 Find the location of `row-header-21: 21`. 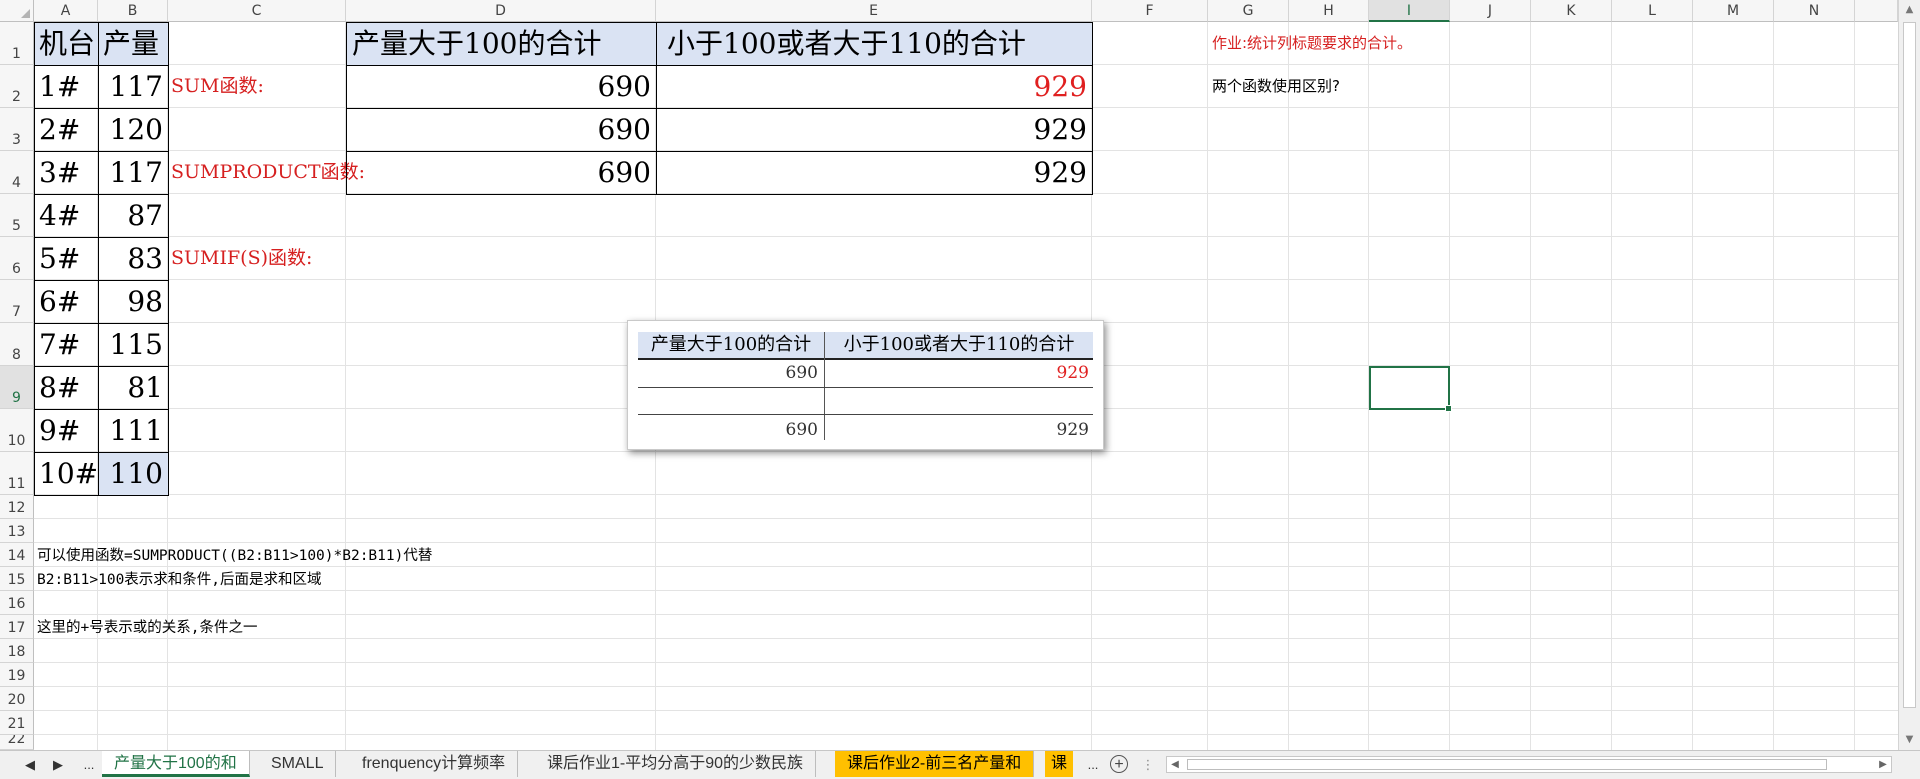

row-header-21: 21 is located at coordinates (17, 723).